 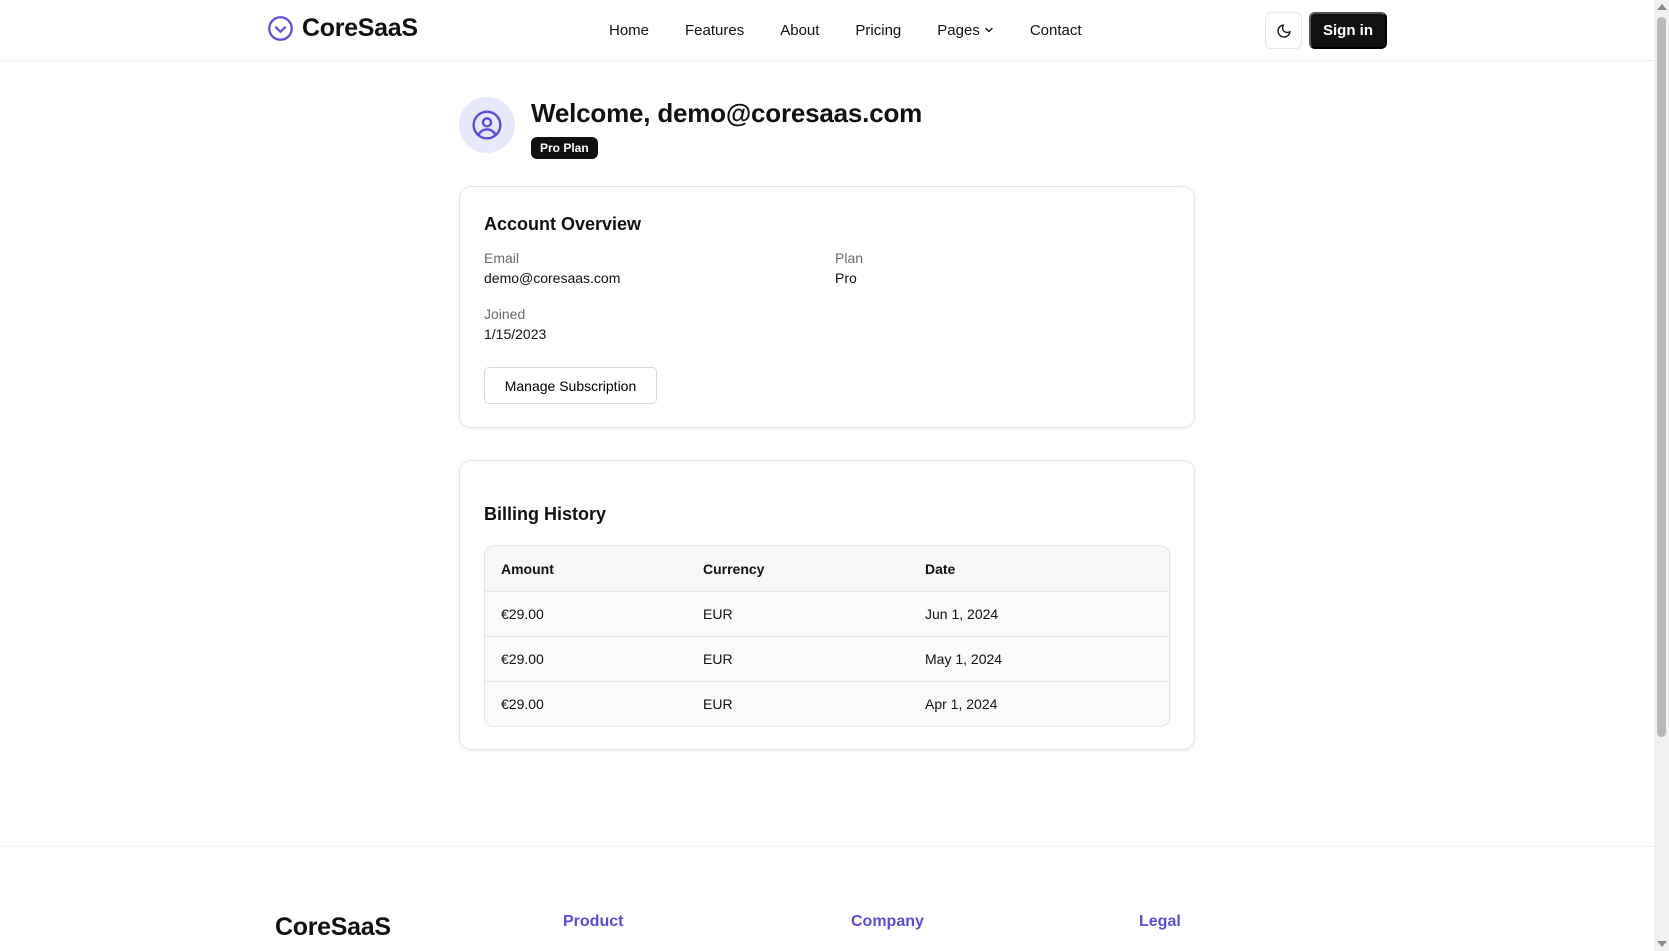 I want to click on user-circle-icon, so click(x=487, y=125).